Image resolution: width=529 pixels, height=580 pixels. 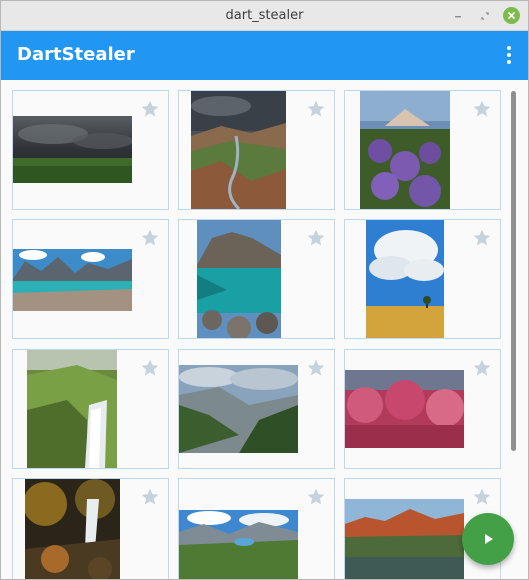 I want to click on app-bar: DartStealer, so click(x=264, y=55).